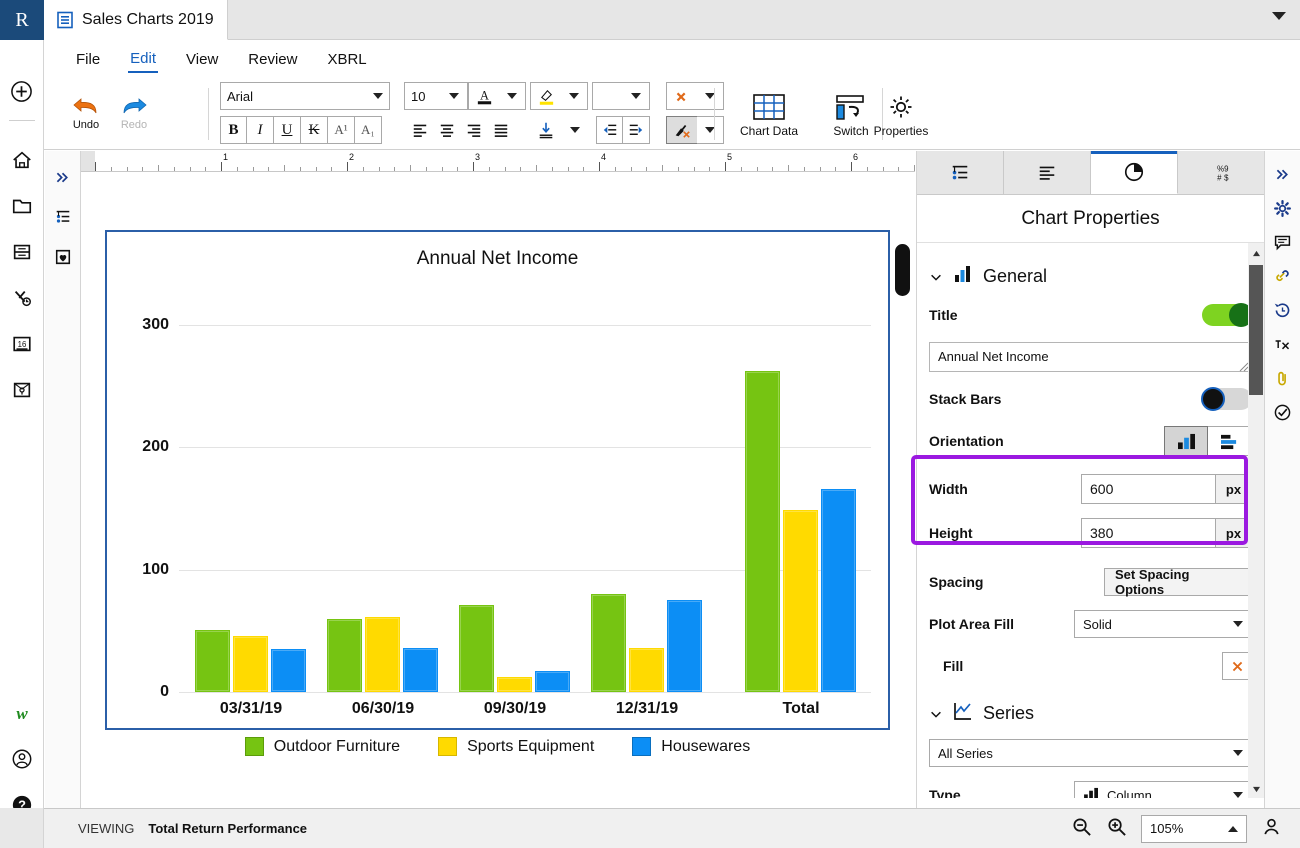 This screenshot has width=1300, height=848. I want to click on zoom-in-icon, so click(1116, 829).